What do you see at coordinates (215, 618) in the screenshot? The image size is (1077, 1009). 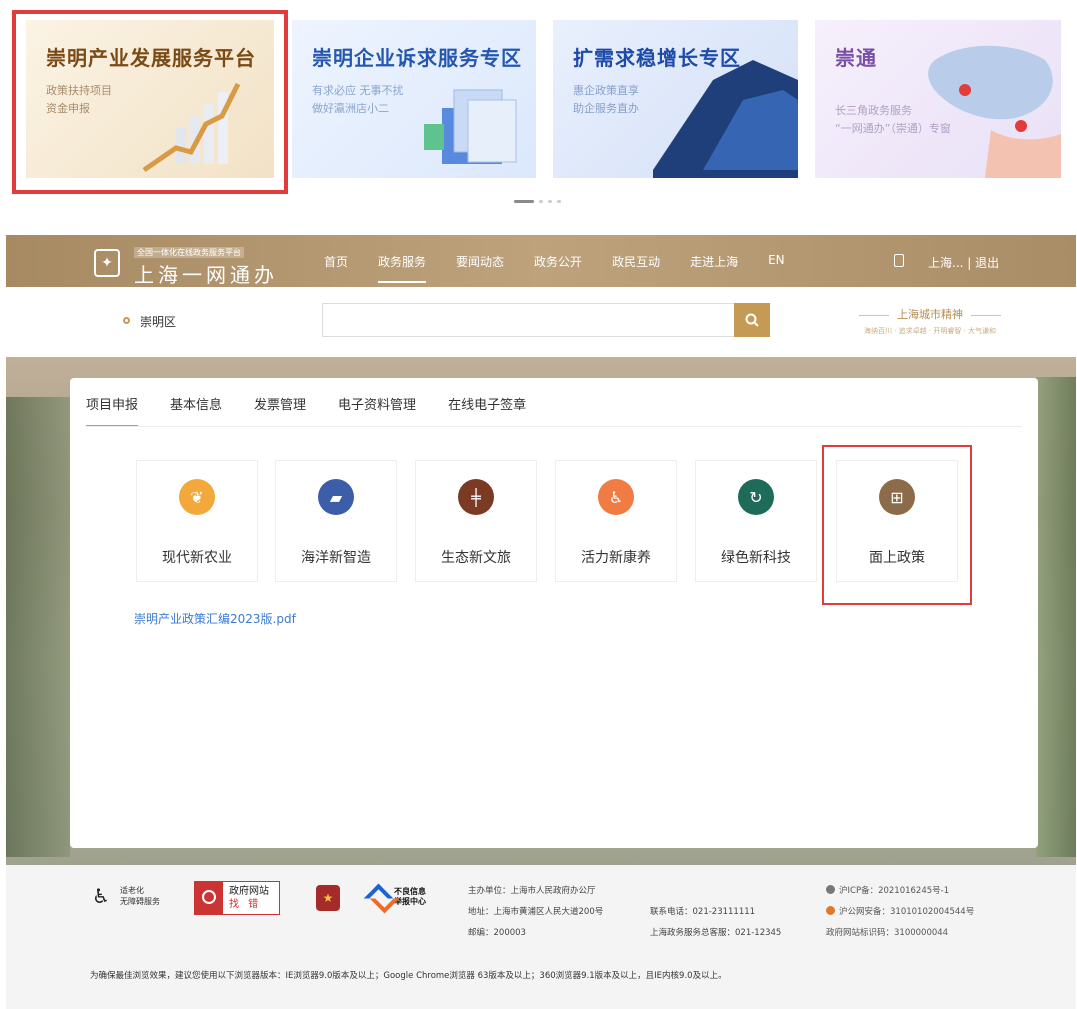 I see `policy-pdf-link: 崇明产业政策汇编2023版.pdf` at bounding box center [215, 618].